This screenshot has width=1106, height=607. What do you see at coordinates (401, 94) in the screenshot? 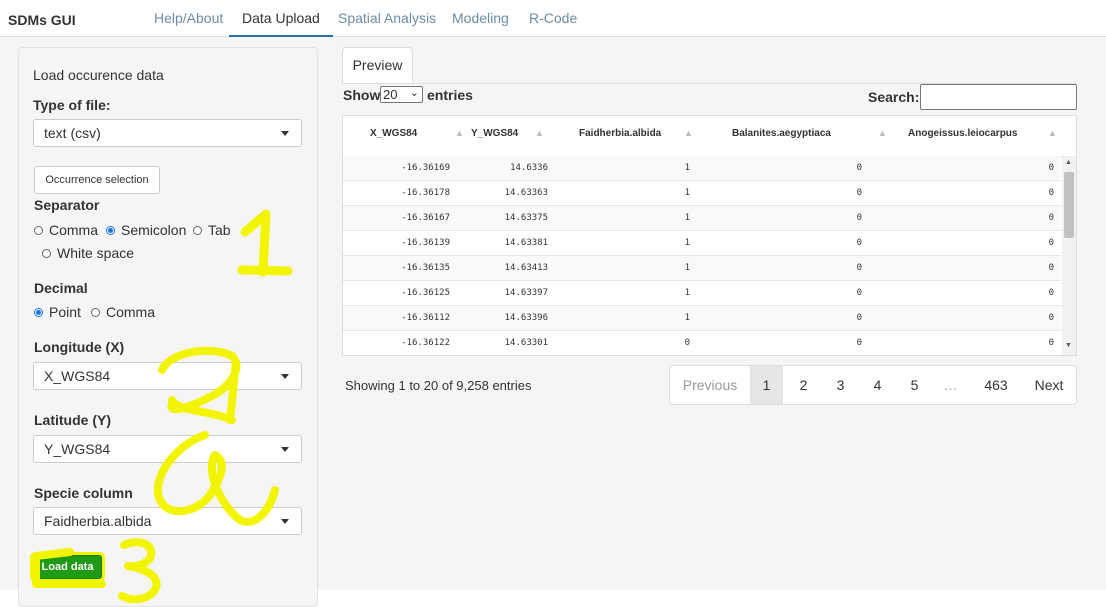
I see `page-length-select: 20 ⌄` at bounding box center [401, 94].